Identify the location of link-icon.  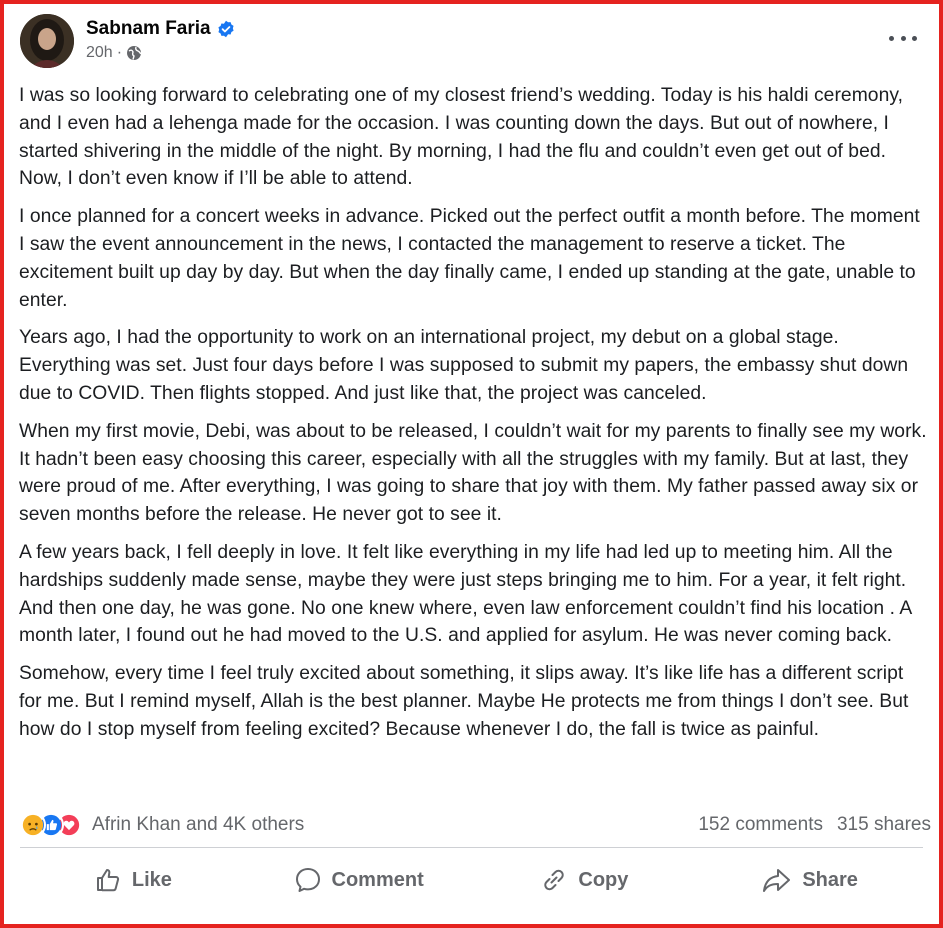
(554, 880).